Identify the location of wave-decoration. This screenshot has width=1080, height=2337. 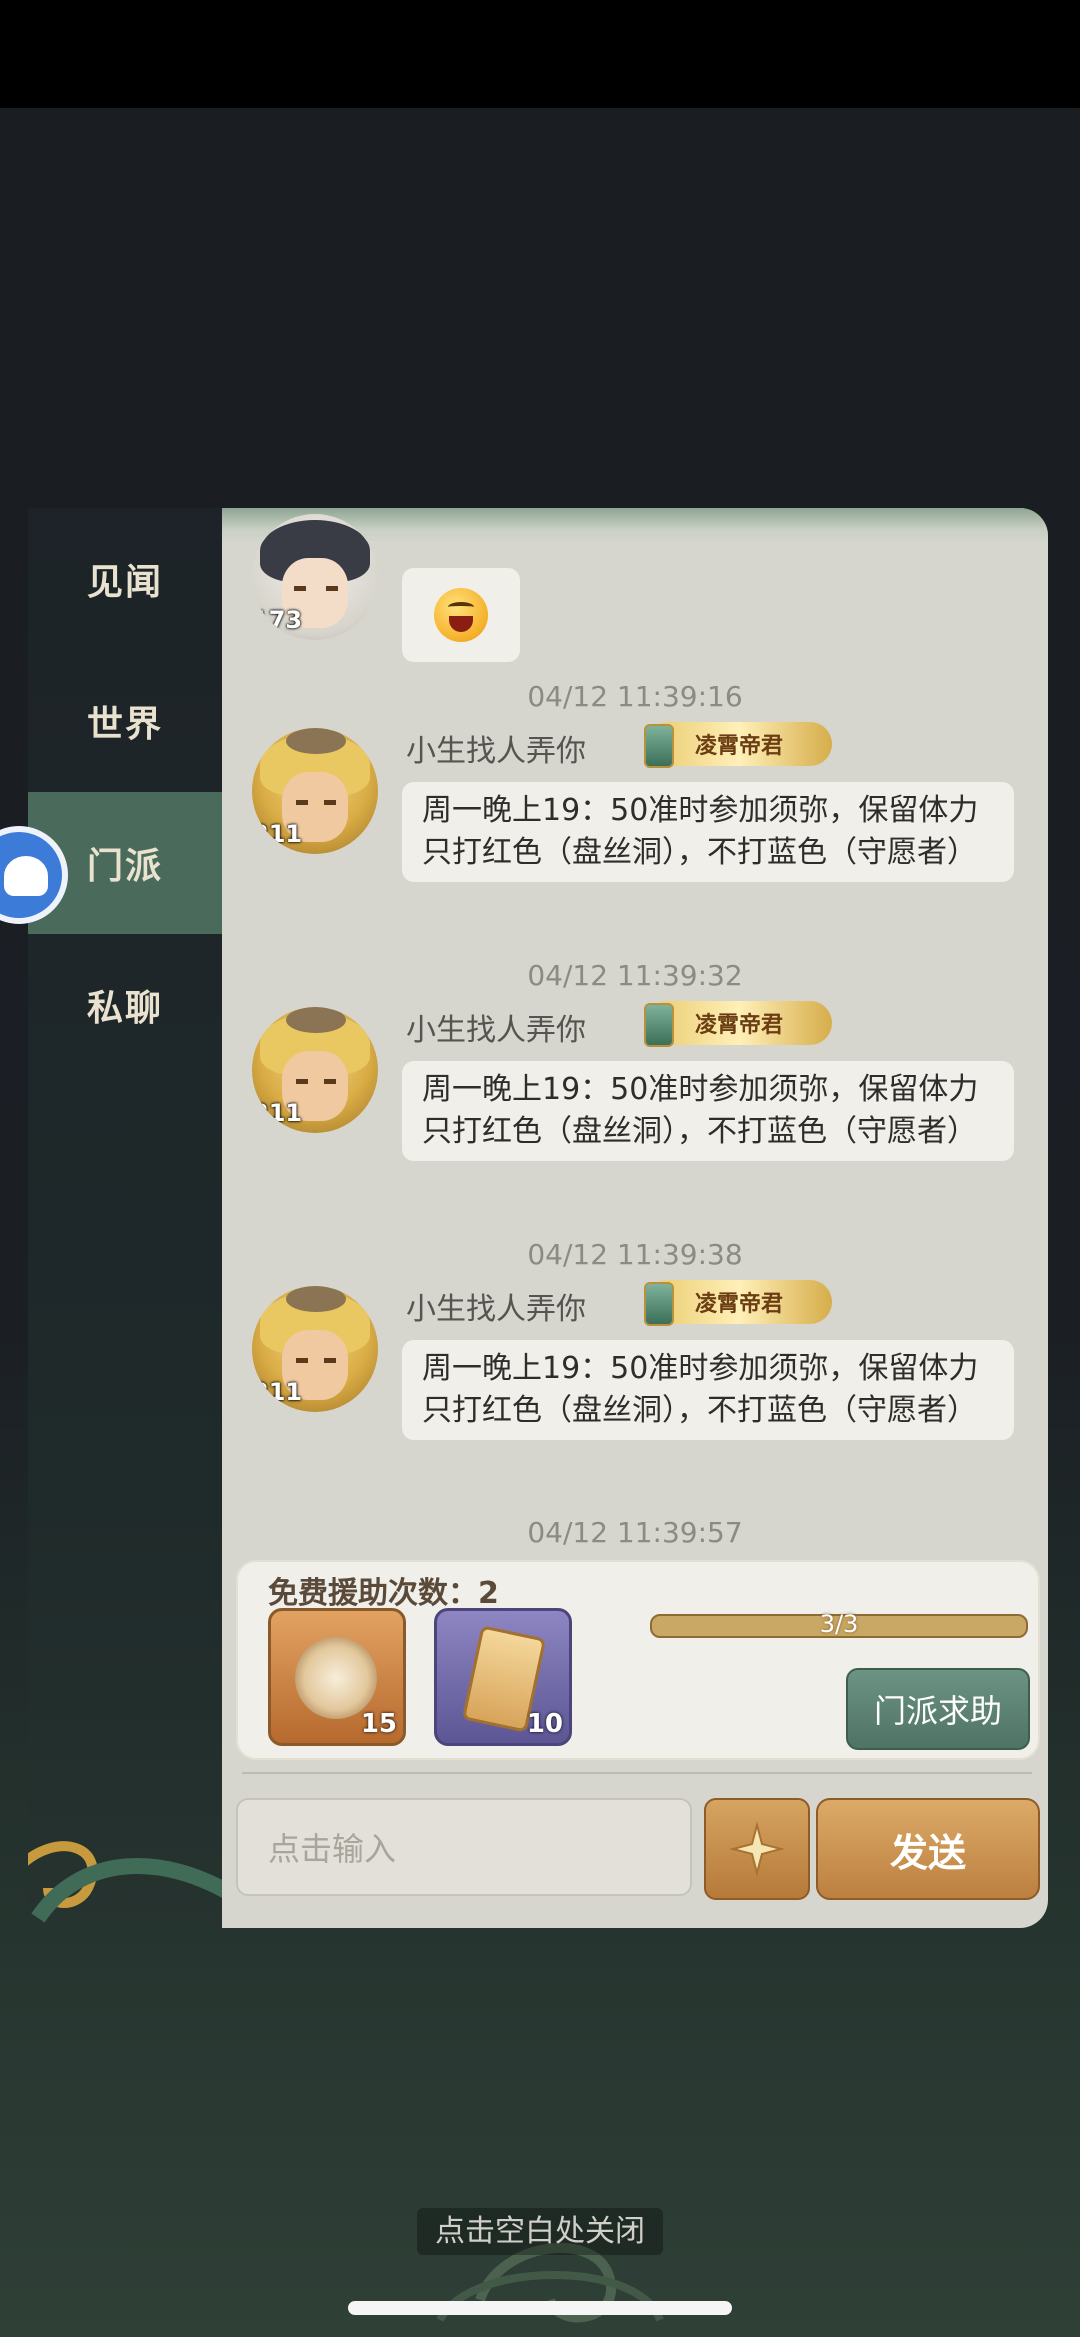
(133, 1882).